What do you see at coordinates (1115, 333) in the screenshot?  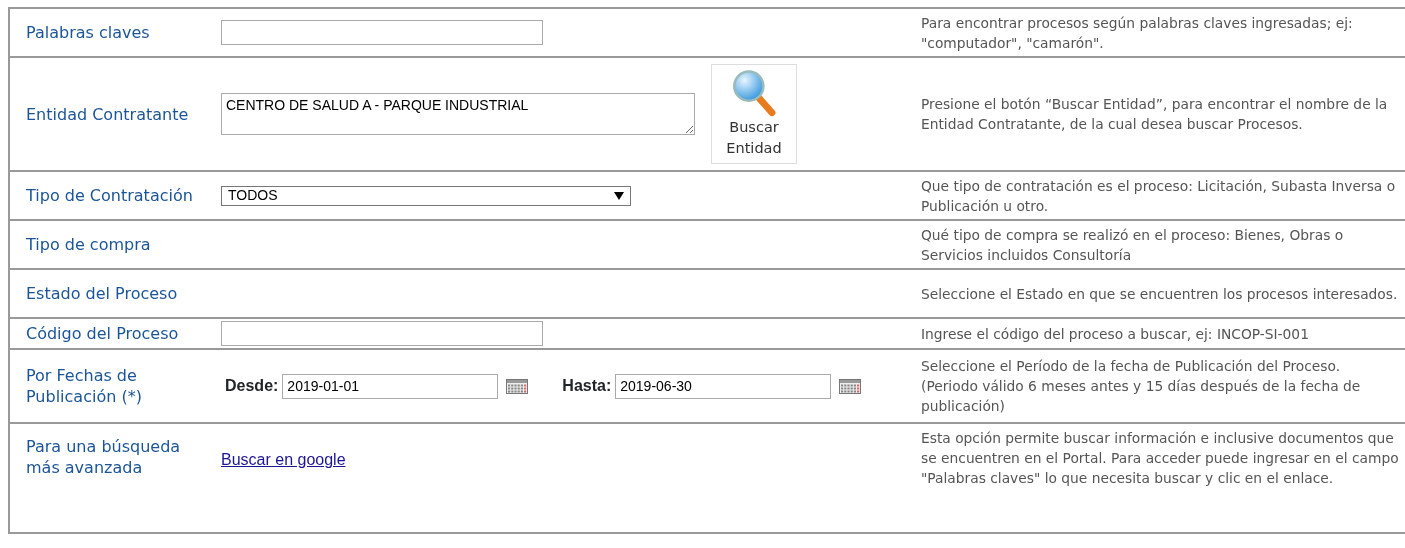 I see `field-description: Ingrese el código del proceso a buscar, ej: INCOP-SI-001` at bounding box center [1115, 333].